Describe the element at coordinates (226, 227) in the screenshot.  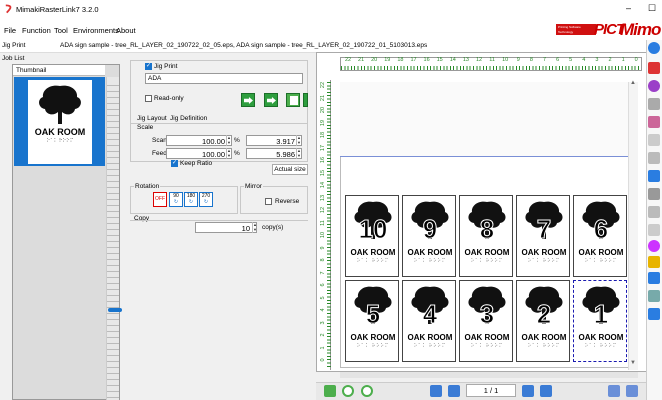
I see `copy-count-input: 10` at that location.